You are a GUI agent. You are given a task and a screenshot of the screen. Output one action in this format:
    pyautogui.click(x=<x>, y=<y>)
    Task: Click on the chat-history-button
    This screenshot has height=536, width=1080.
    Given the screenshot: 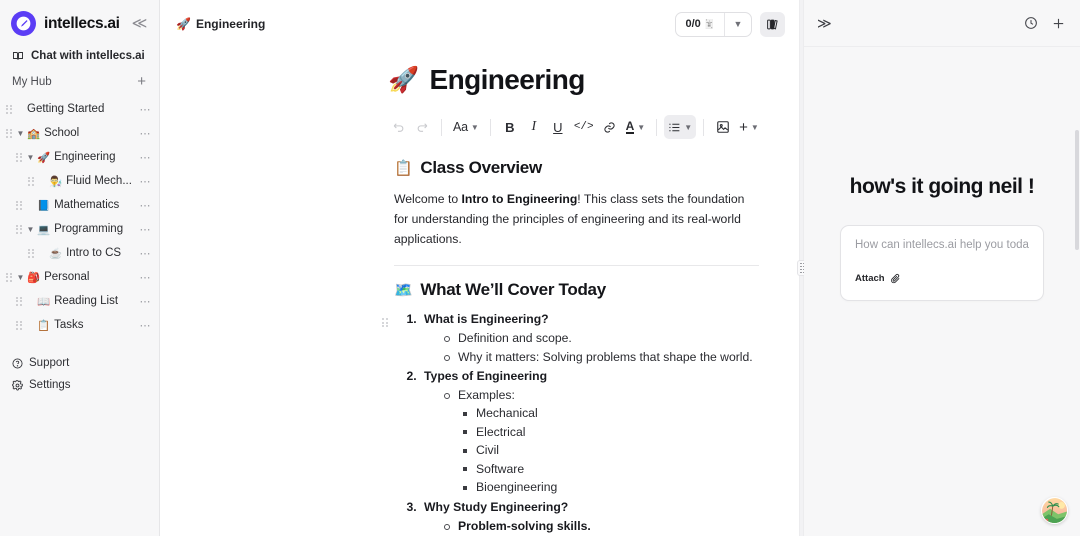 What is the action you would take?
    pyautogui.click(x=1031, y=23)
    